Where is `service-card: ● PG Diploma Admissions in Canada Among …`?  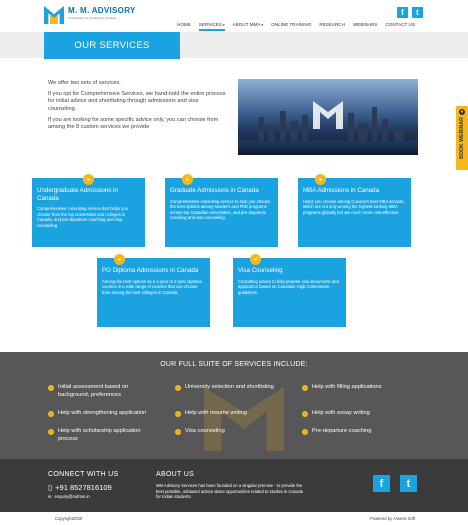
service-card: ● PG Diploma Admissions in Canada Among … is located at coordinates (153, 290).